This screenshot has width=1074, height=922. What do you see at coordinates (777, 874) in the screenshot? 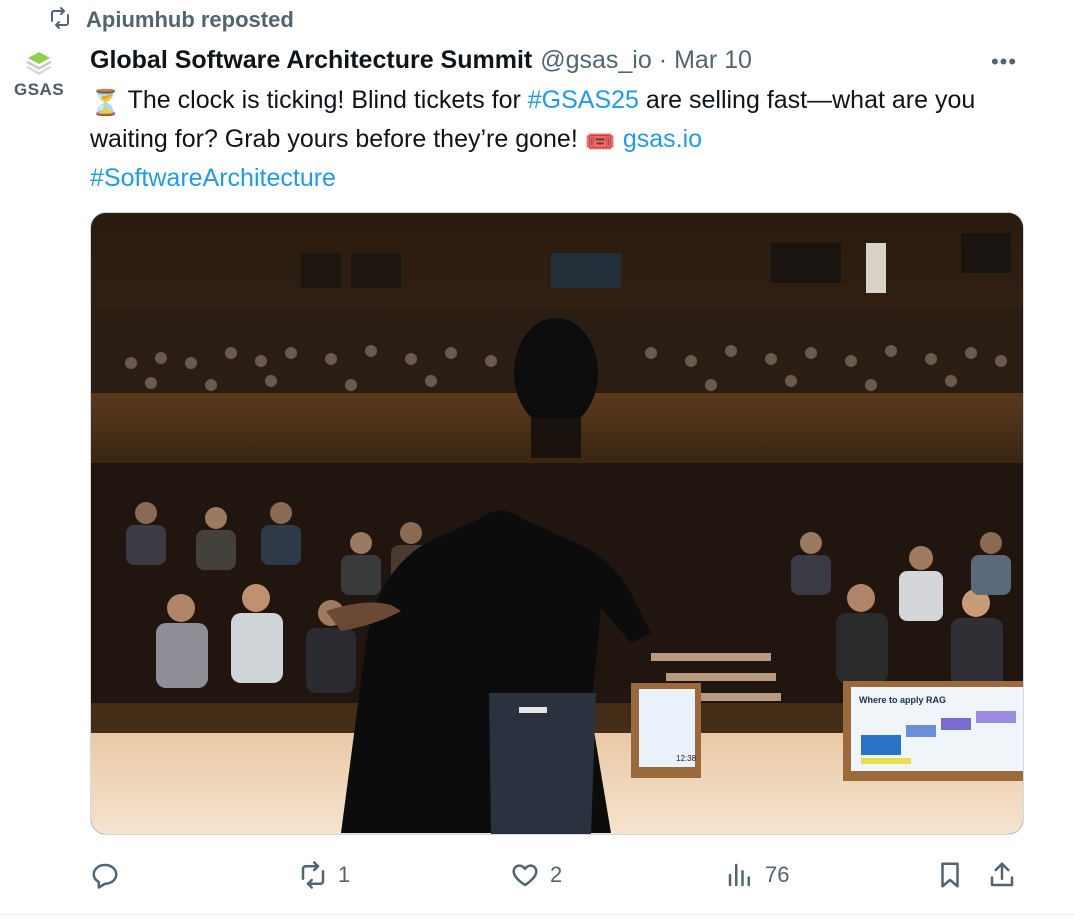
I see `views-count: 76` at bounding box center [777, 874].